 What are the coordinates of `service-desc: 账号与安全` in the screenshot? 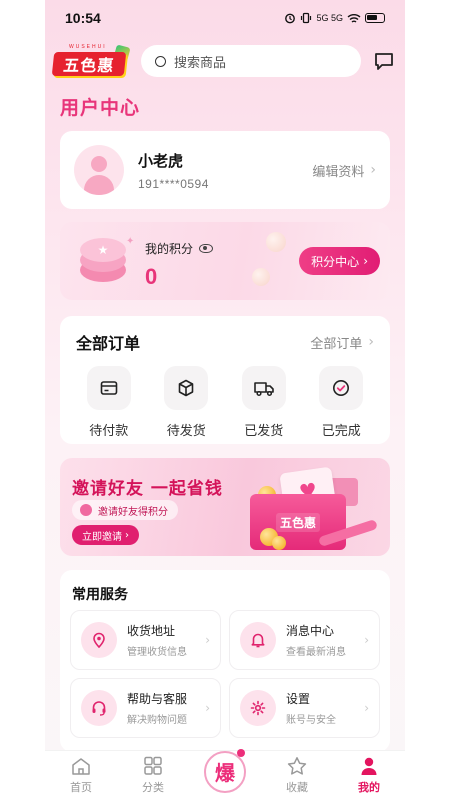 It's located at (311, 720).